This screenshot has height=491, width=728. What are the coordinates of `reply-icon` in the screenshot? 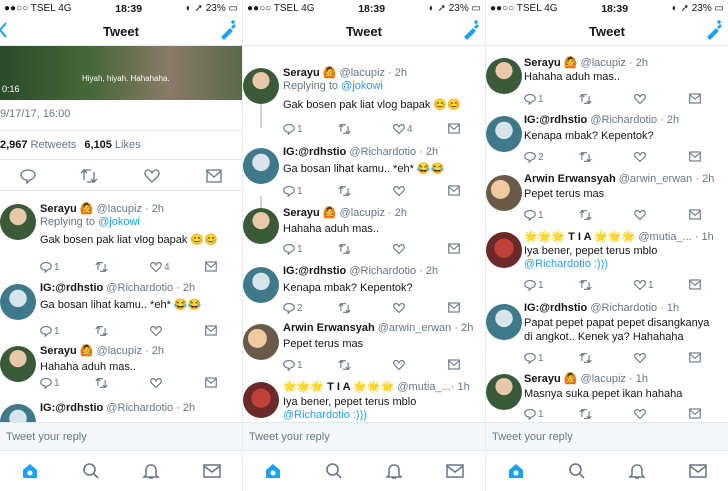 It's located at (28, 176).